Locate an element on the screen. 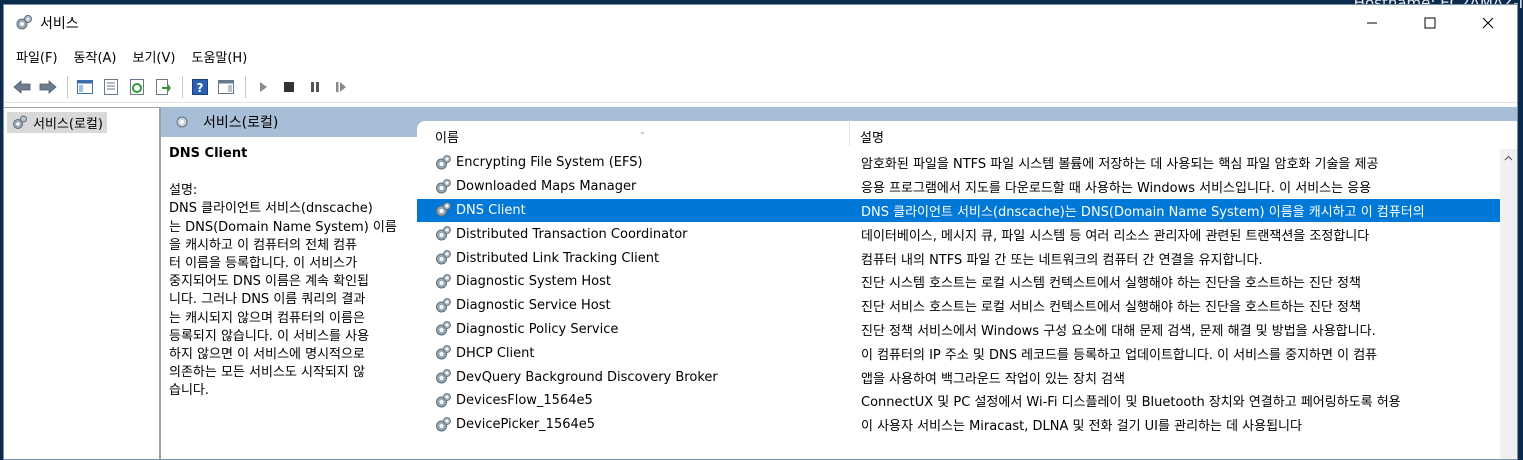 The height and width of the screenshot is (460, 1523). service-name-cell: DevQuery Background Discovery Broker is located at coordinates (633, 377).